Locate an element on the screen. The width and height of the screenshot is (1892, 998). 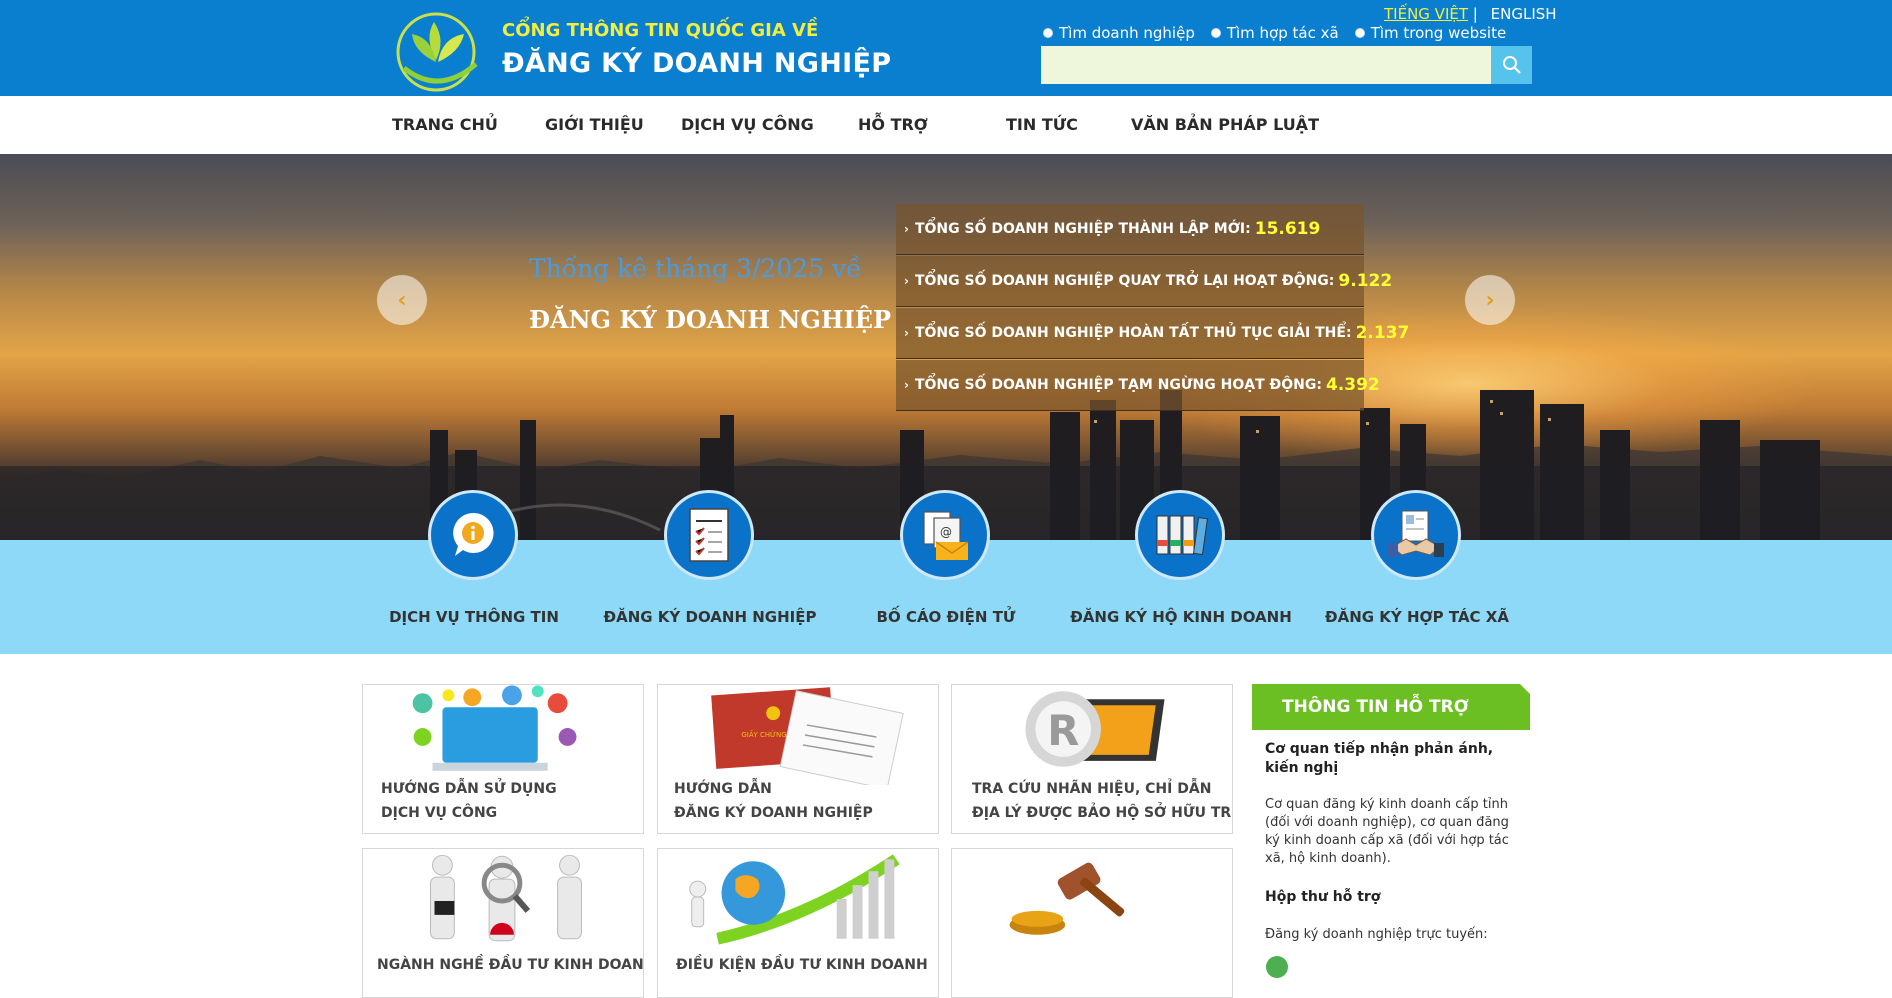
logo-icon is located at coordinates (439, 50).